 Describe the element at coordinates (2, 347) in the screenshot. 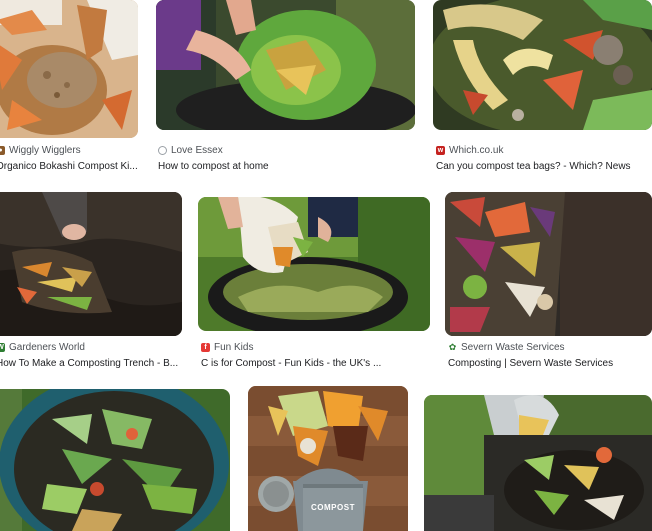

I see `gw-favicon-icon: W` at that location.